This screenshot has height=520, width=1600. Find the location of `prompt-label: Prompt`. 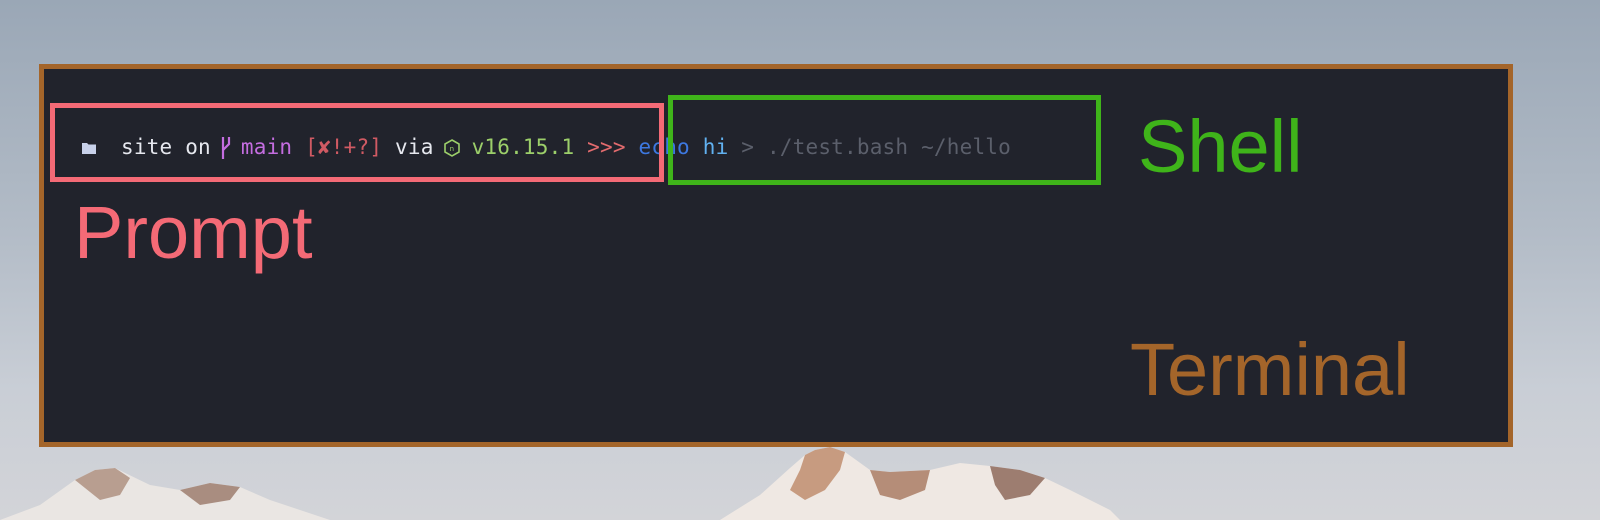

prompt-label: Prompt is located at coordinates (193, 232).